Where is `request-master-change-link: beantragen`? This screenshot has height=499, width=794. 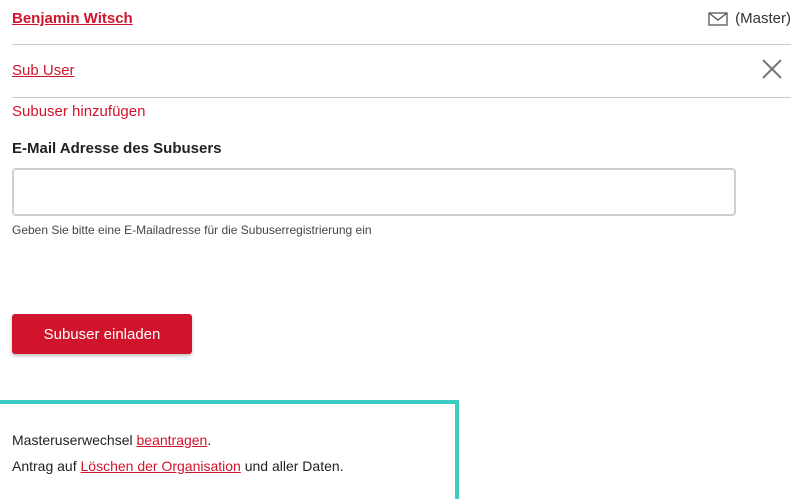 request-master-change-link: beantragen is located at coordinates (172, 440).